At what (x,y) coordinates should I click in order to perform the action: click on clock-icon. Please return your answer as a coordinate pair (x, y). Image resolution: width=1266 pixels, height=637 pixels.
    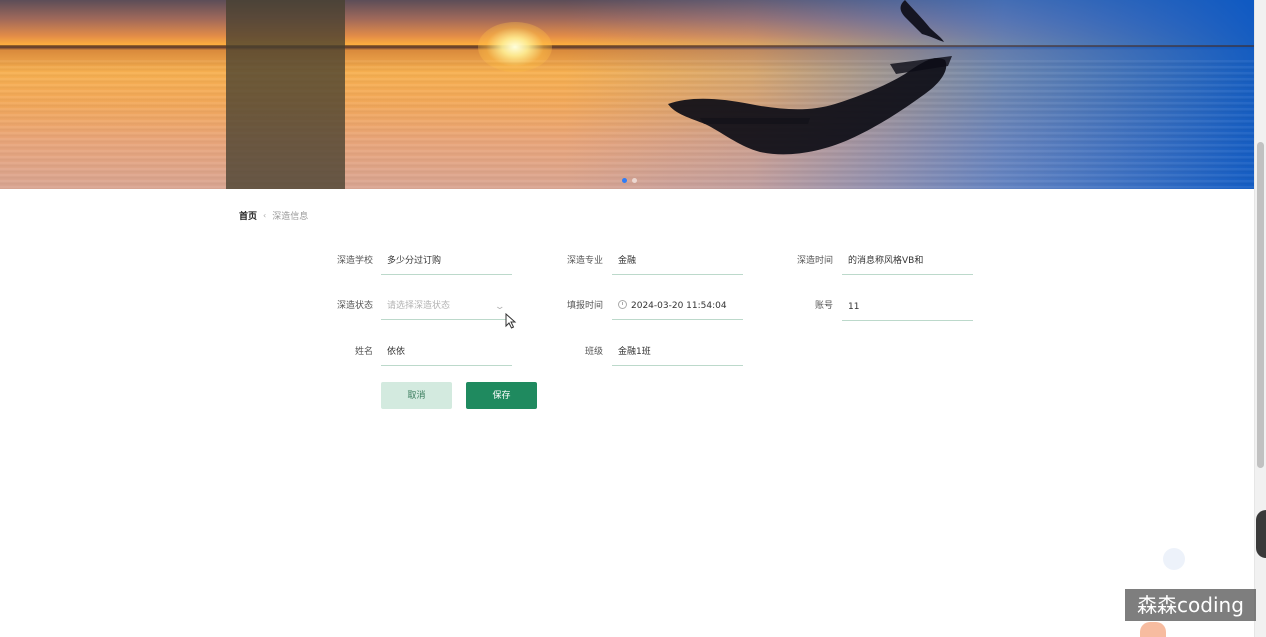
    Looking at the image, I should click on (622, 304).